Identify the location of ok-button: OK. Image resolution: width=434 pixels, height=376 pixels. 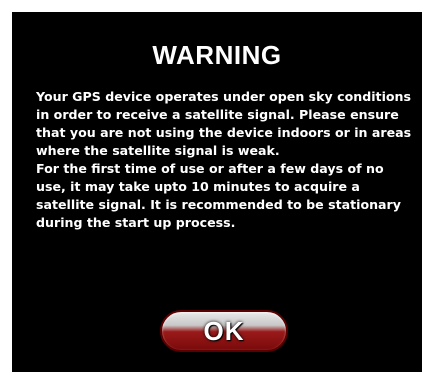
(224, 331).